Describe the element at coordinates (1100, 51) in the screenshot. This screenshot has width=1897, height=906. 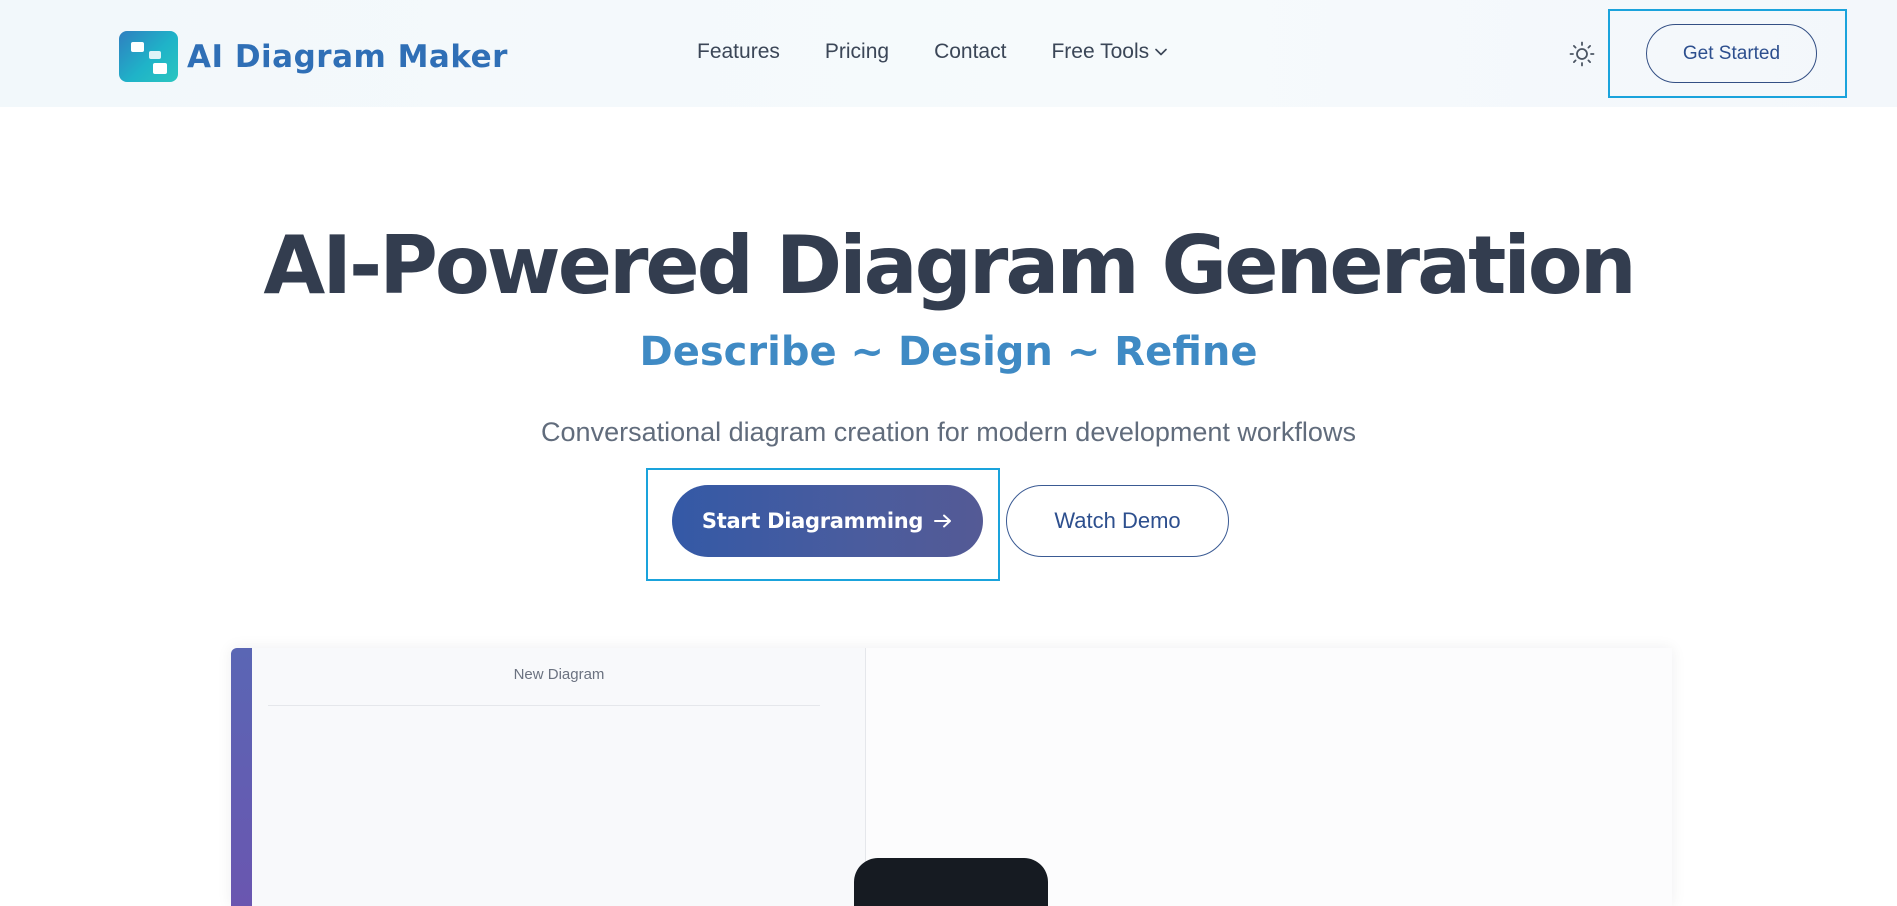
I see `nav-item-free-tools-label: Free Tools` at that location.